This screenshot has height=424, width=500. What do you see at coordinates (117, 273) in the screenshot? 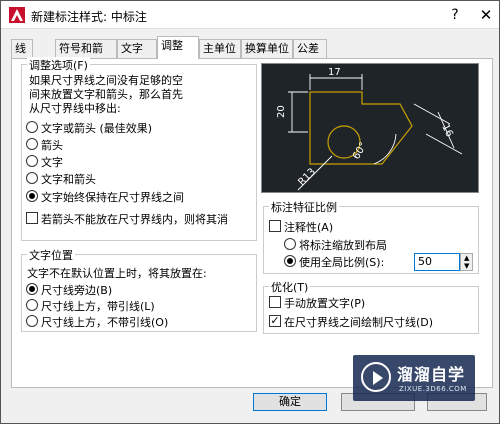
I see `text-placement-description: 文字不在默认位置上时，将其放置在:` at bounding box center [117, 273].